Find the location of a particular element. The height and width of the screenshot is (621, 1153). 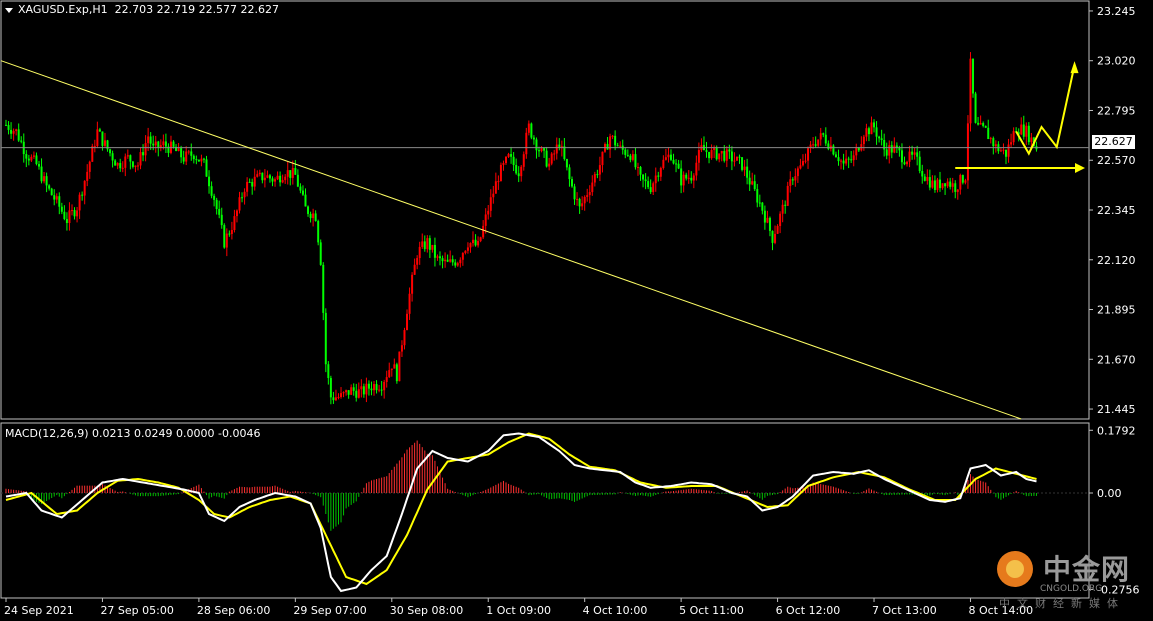

logo-text: 中金网 is located at coordinates (1087, 569).